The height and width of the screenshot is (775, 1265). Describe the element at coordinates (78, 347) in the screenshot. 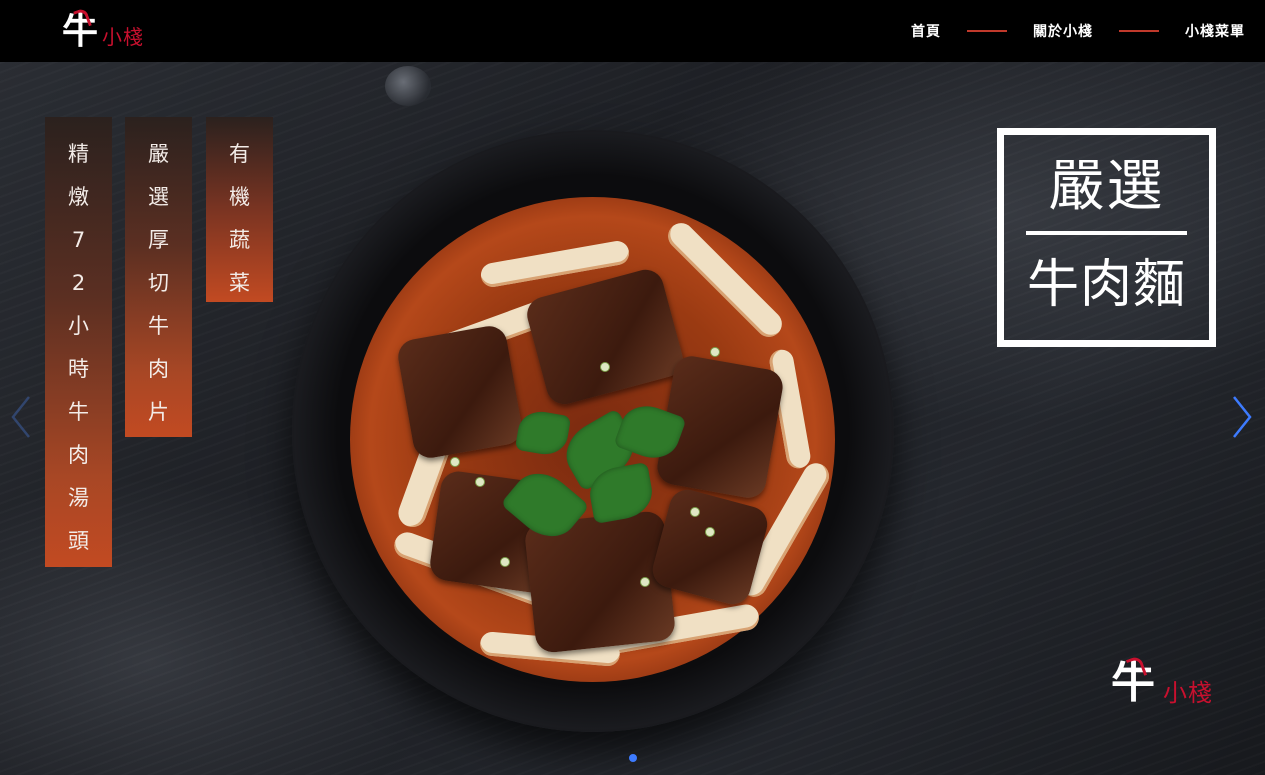

I see `banner-text: 精燉72小時牛肉湯頭` at that location.